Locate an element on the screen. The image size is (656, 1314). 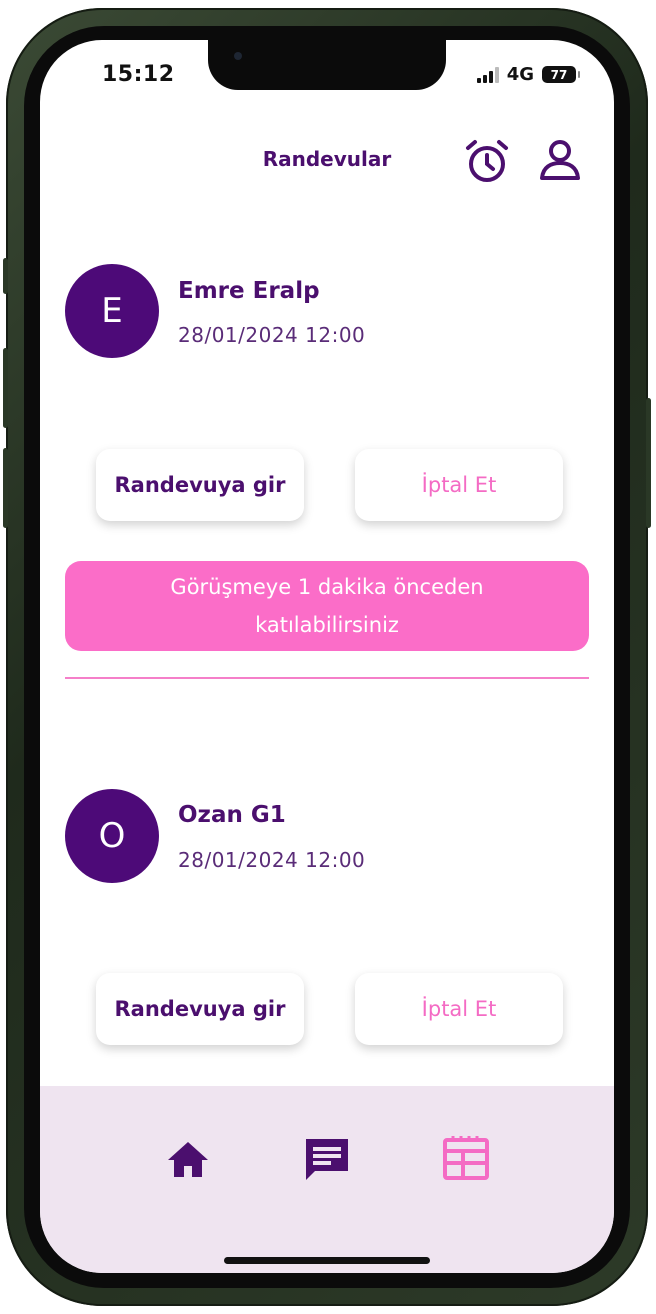
network-type: 4G is located at coordinates (520, 74).